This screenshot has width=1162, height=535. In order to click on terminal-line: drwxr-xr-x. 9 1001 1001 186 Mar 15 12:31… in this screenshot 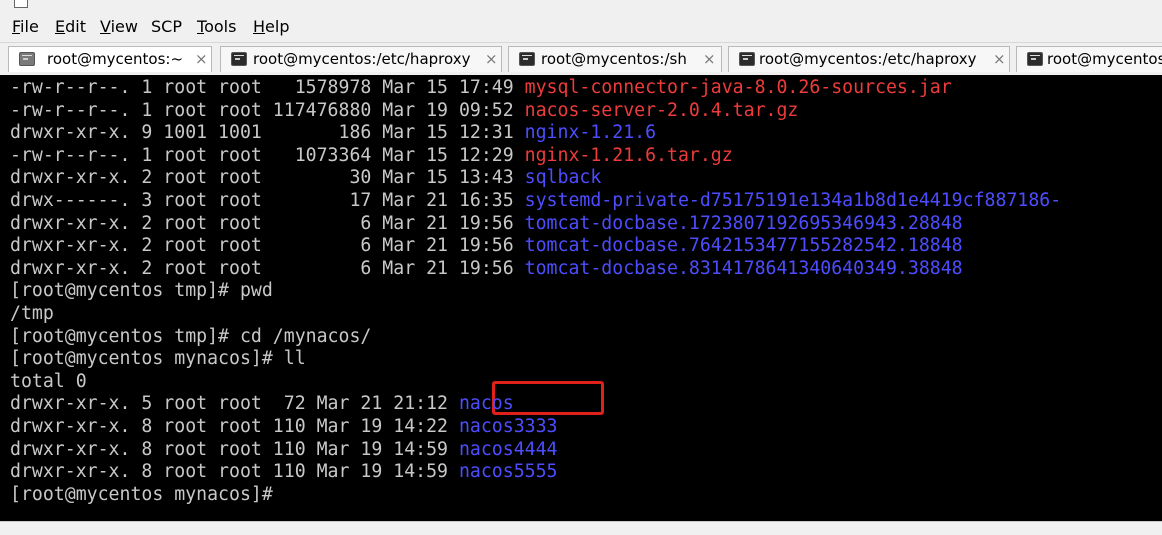, I will do `click(333, 132)`.